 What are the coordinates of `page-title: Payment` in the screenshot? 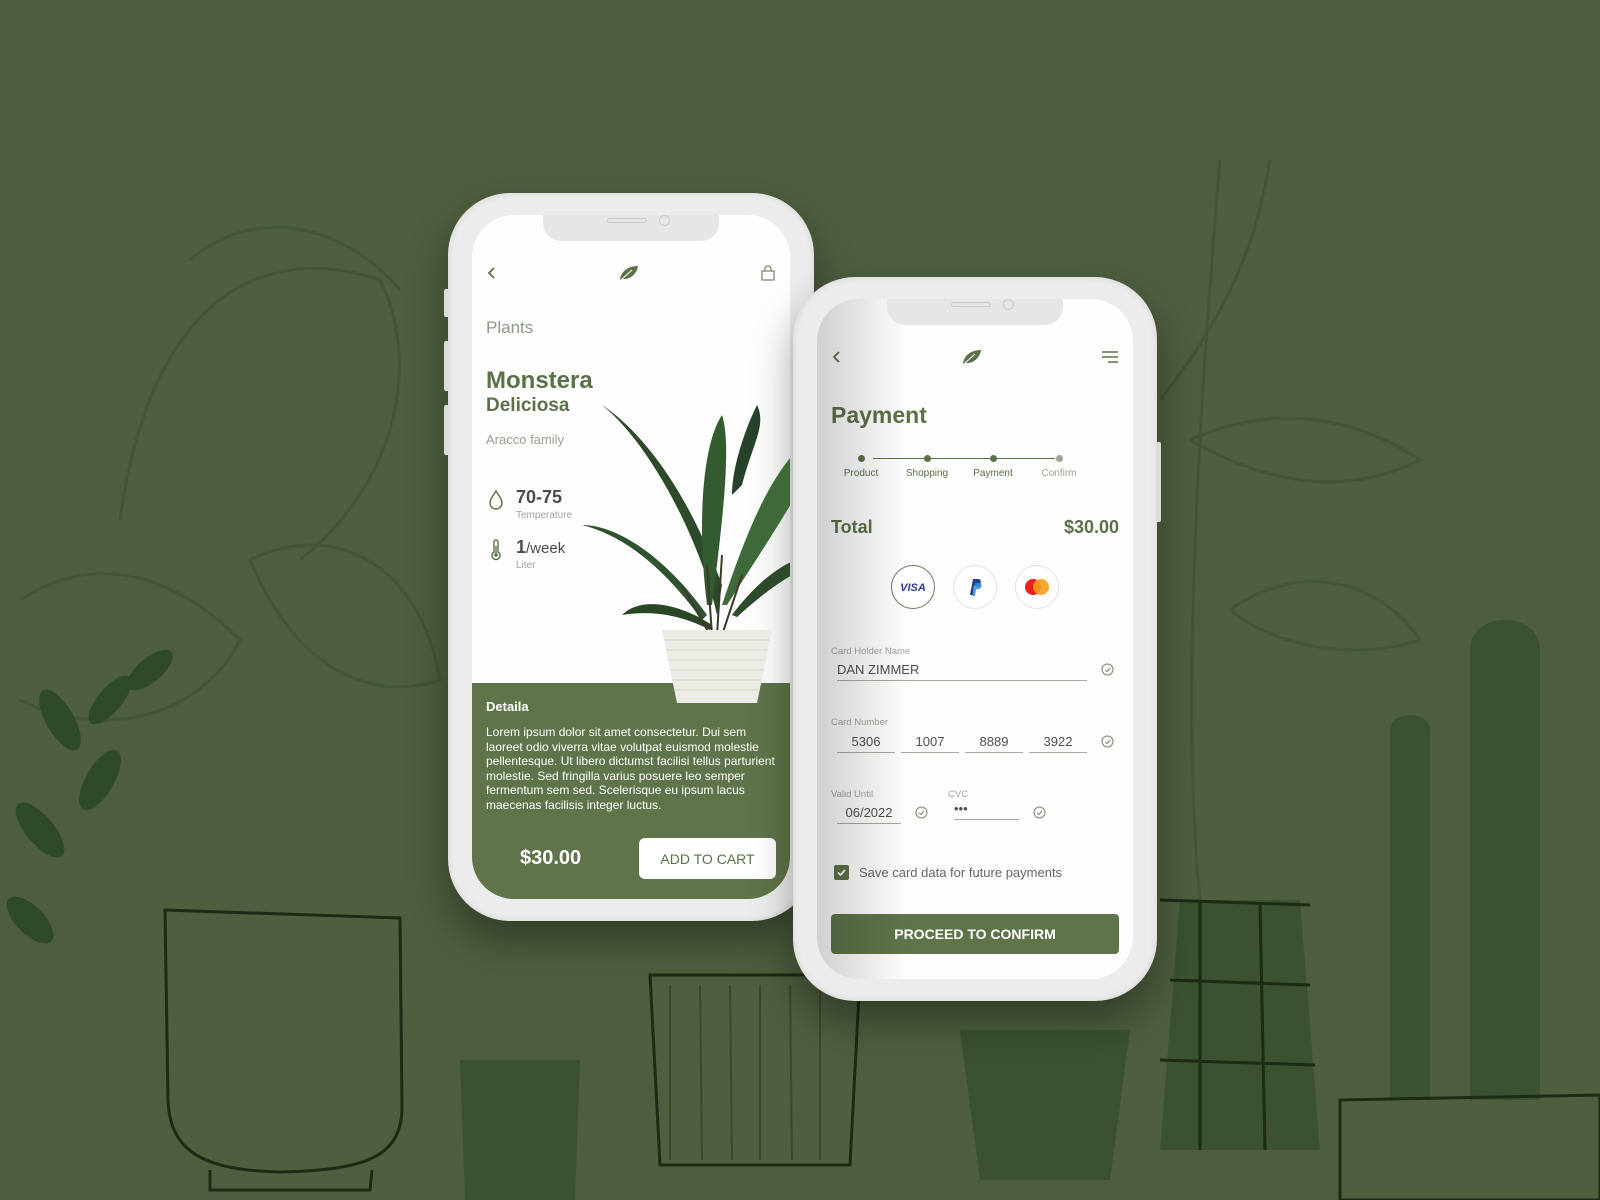 It's located at (879, 415).